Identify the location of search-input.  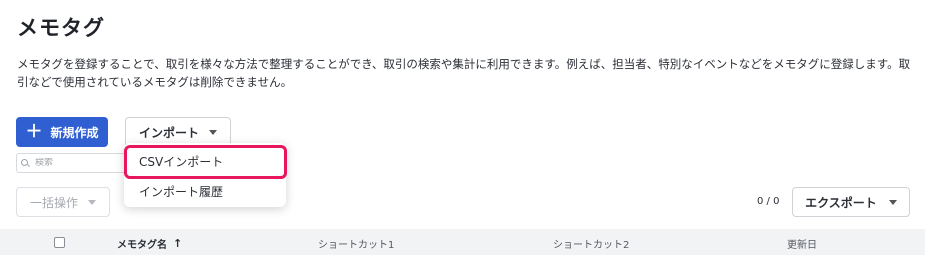
(75, 163).